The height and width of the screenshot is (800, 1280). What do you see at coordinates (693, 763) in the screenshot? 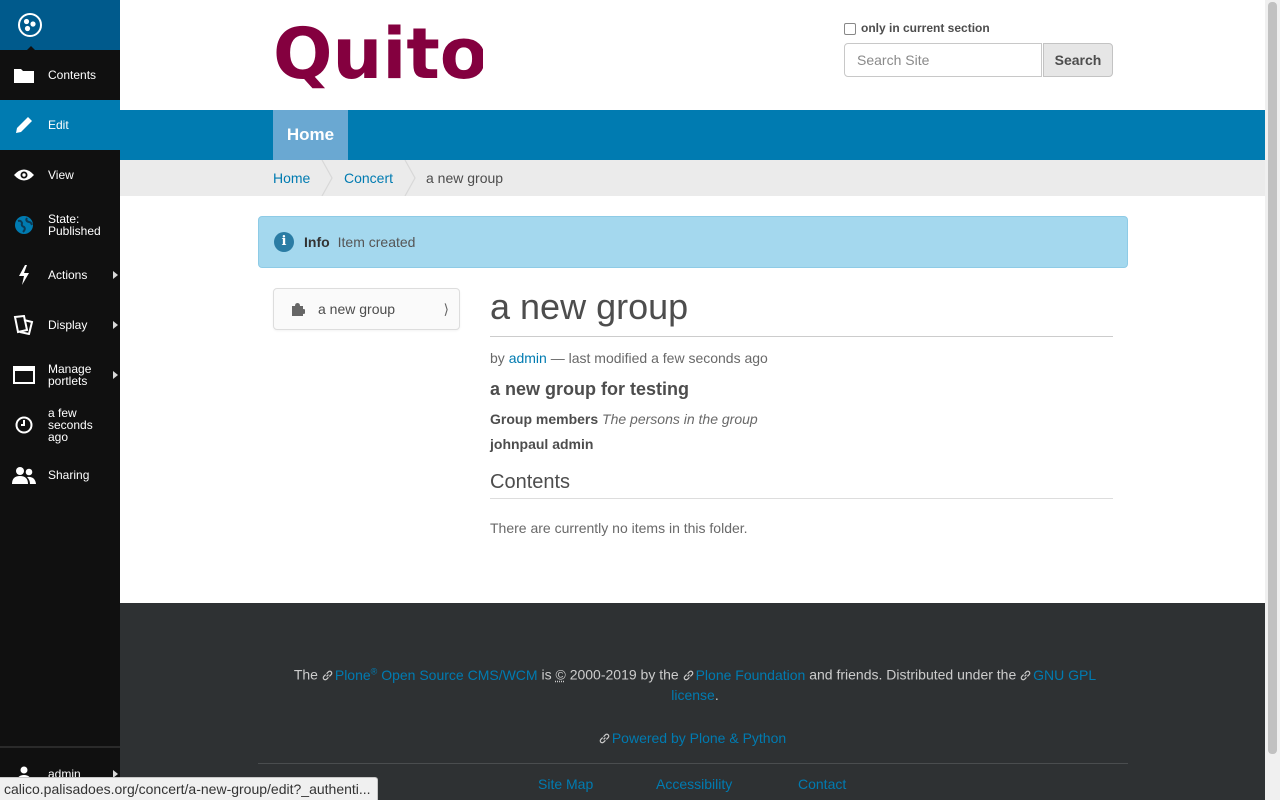
I see `footer-divider` at bounding box center [693, 763].